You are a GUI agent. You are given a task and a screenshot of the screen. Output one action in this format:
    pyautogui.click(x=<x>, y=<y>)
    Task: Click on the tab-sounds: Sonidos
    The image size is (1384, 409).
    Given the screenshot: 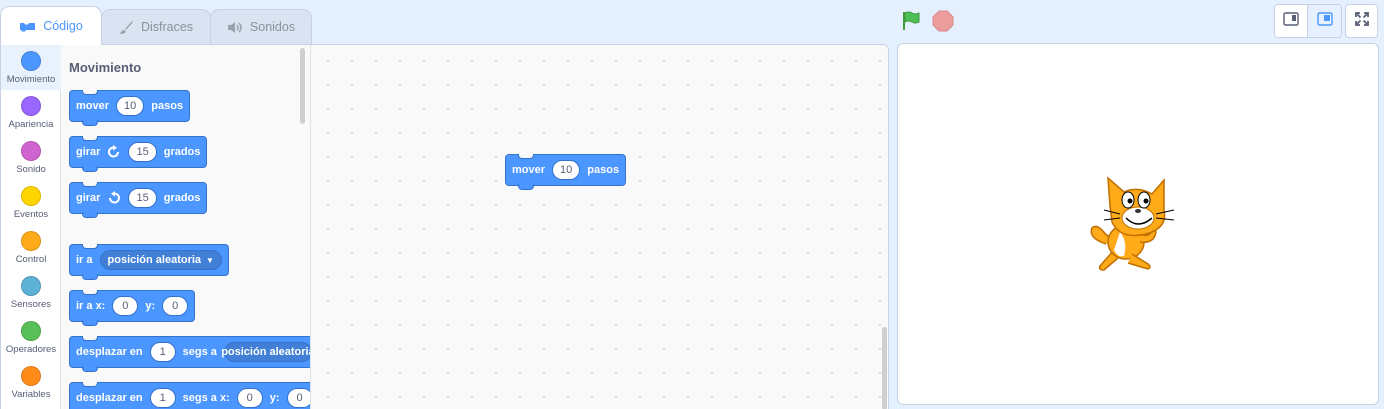 What is the action you would take?
    pyautogui.click(x=261, y=26)
    